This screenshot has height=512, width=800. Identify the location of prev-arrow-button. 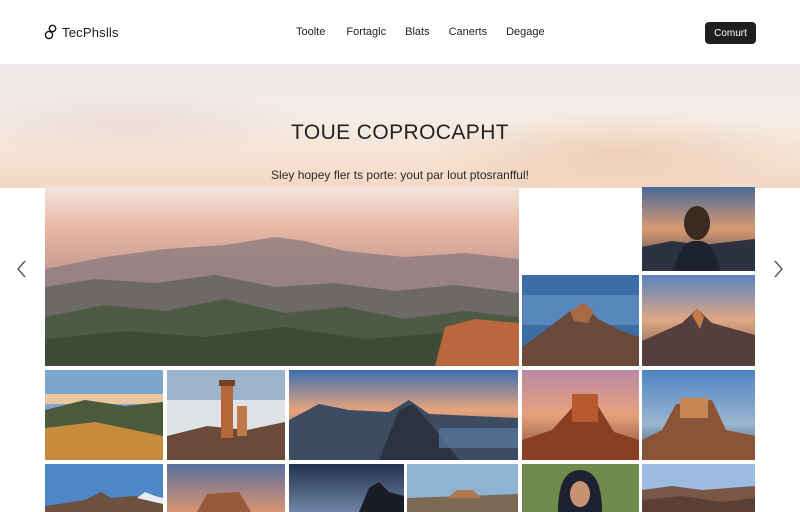
(22, 269).